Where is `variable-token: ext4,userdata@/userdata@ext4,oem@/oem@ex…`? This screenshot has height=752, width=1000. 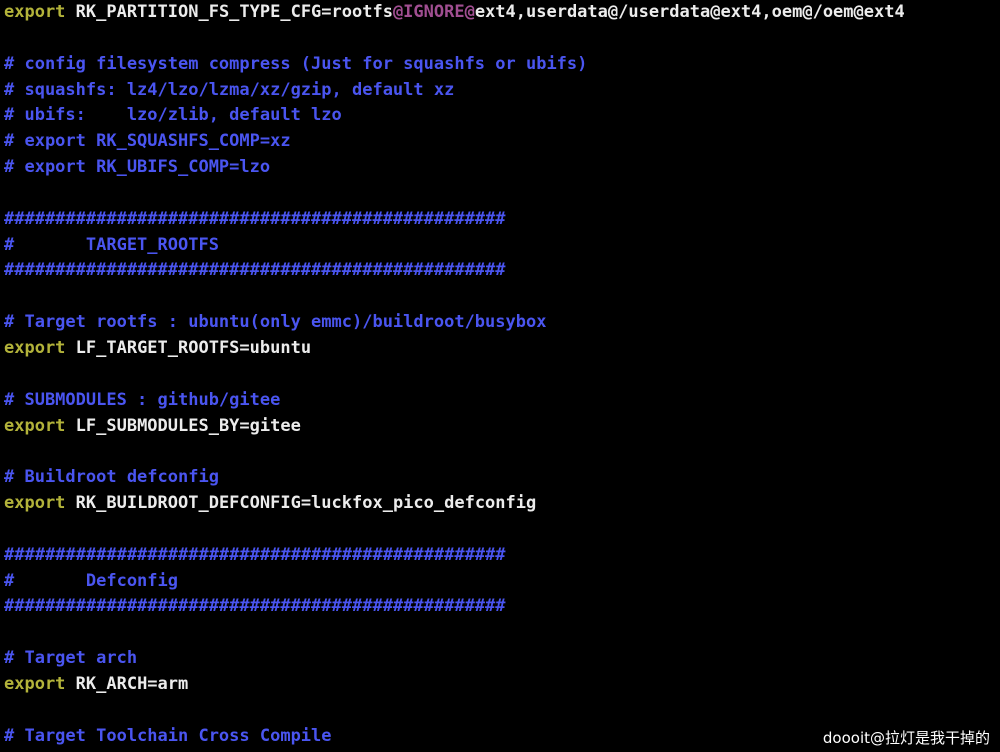 variable-token: ext4,userdata@/userdata@ext4,oem@/oem@ex… is located at coordinates (689, 12).